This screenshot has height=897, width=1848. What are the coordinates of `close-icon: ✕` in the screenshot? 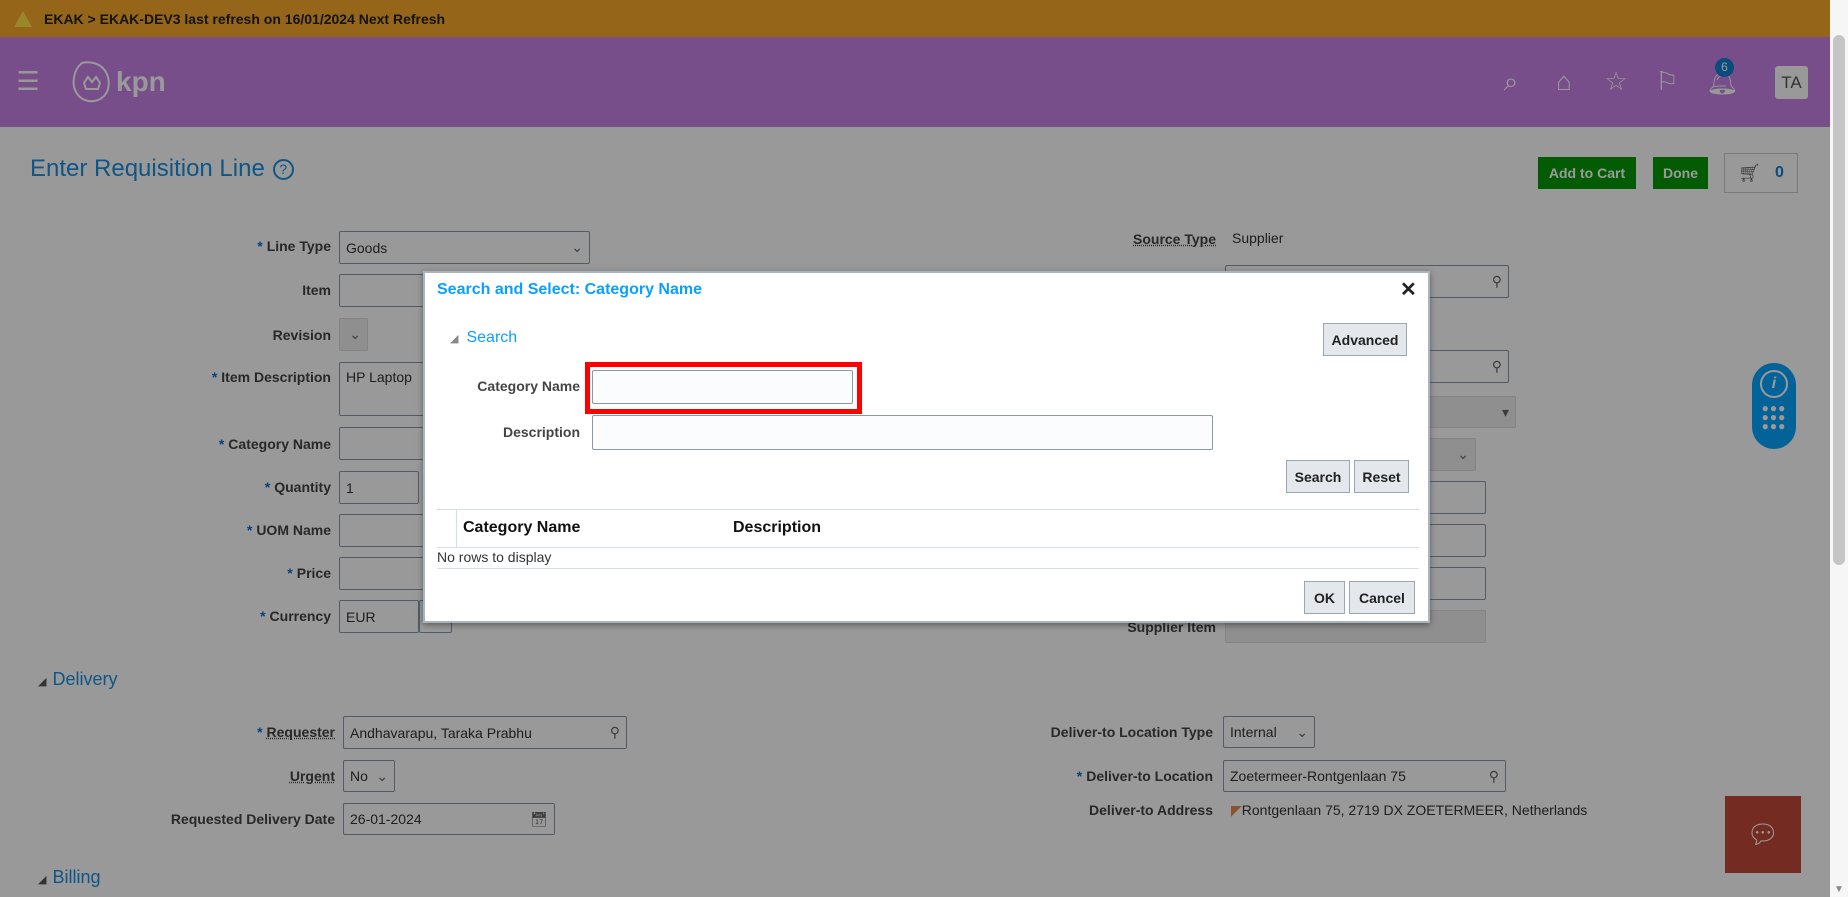 It's located at (1408, 289).